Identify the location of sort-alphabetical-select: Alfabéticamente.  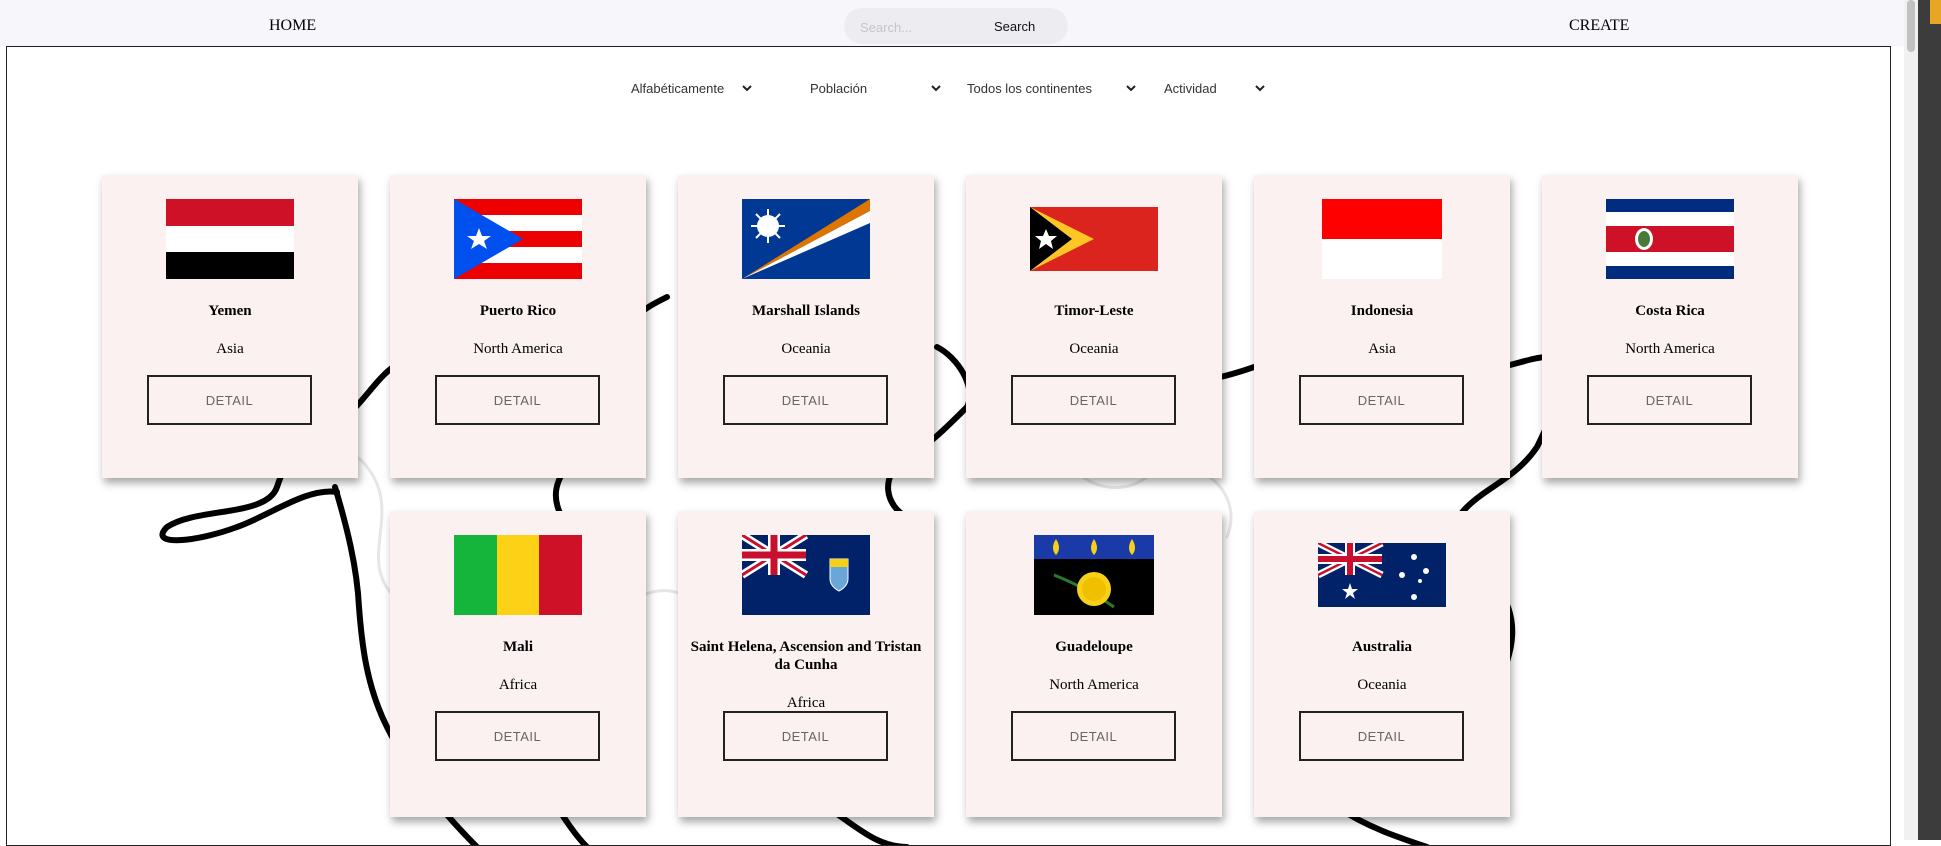
(692, 88).